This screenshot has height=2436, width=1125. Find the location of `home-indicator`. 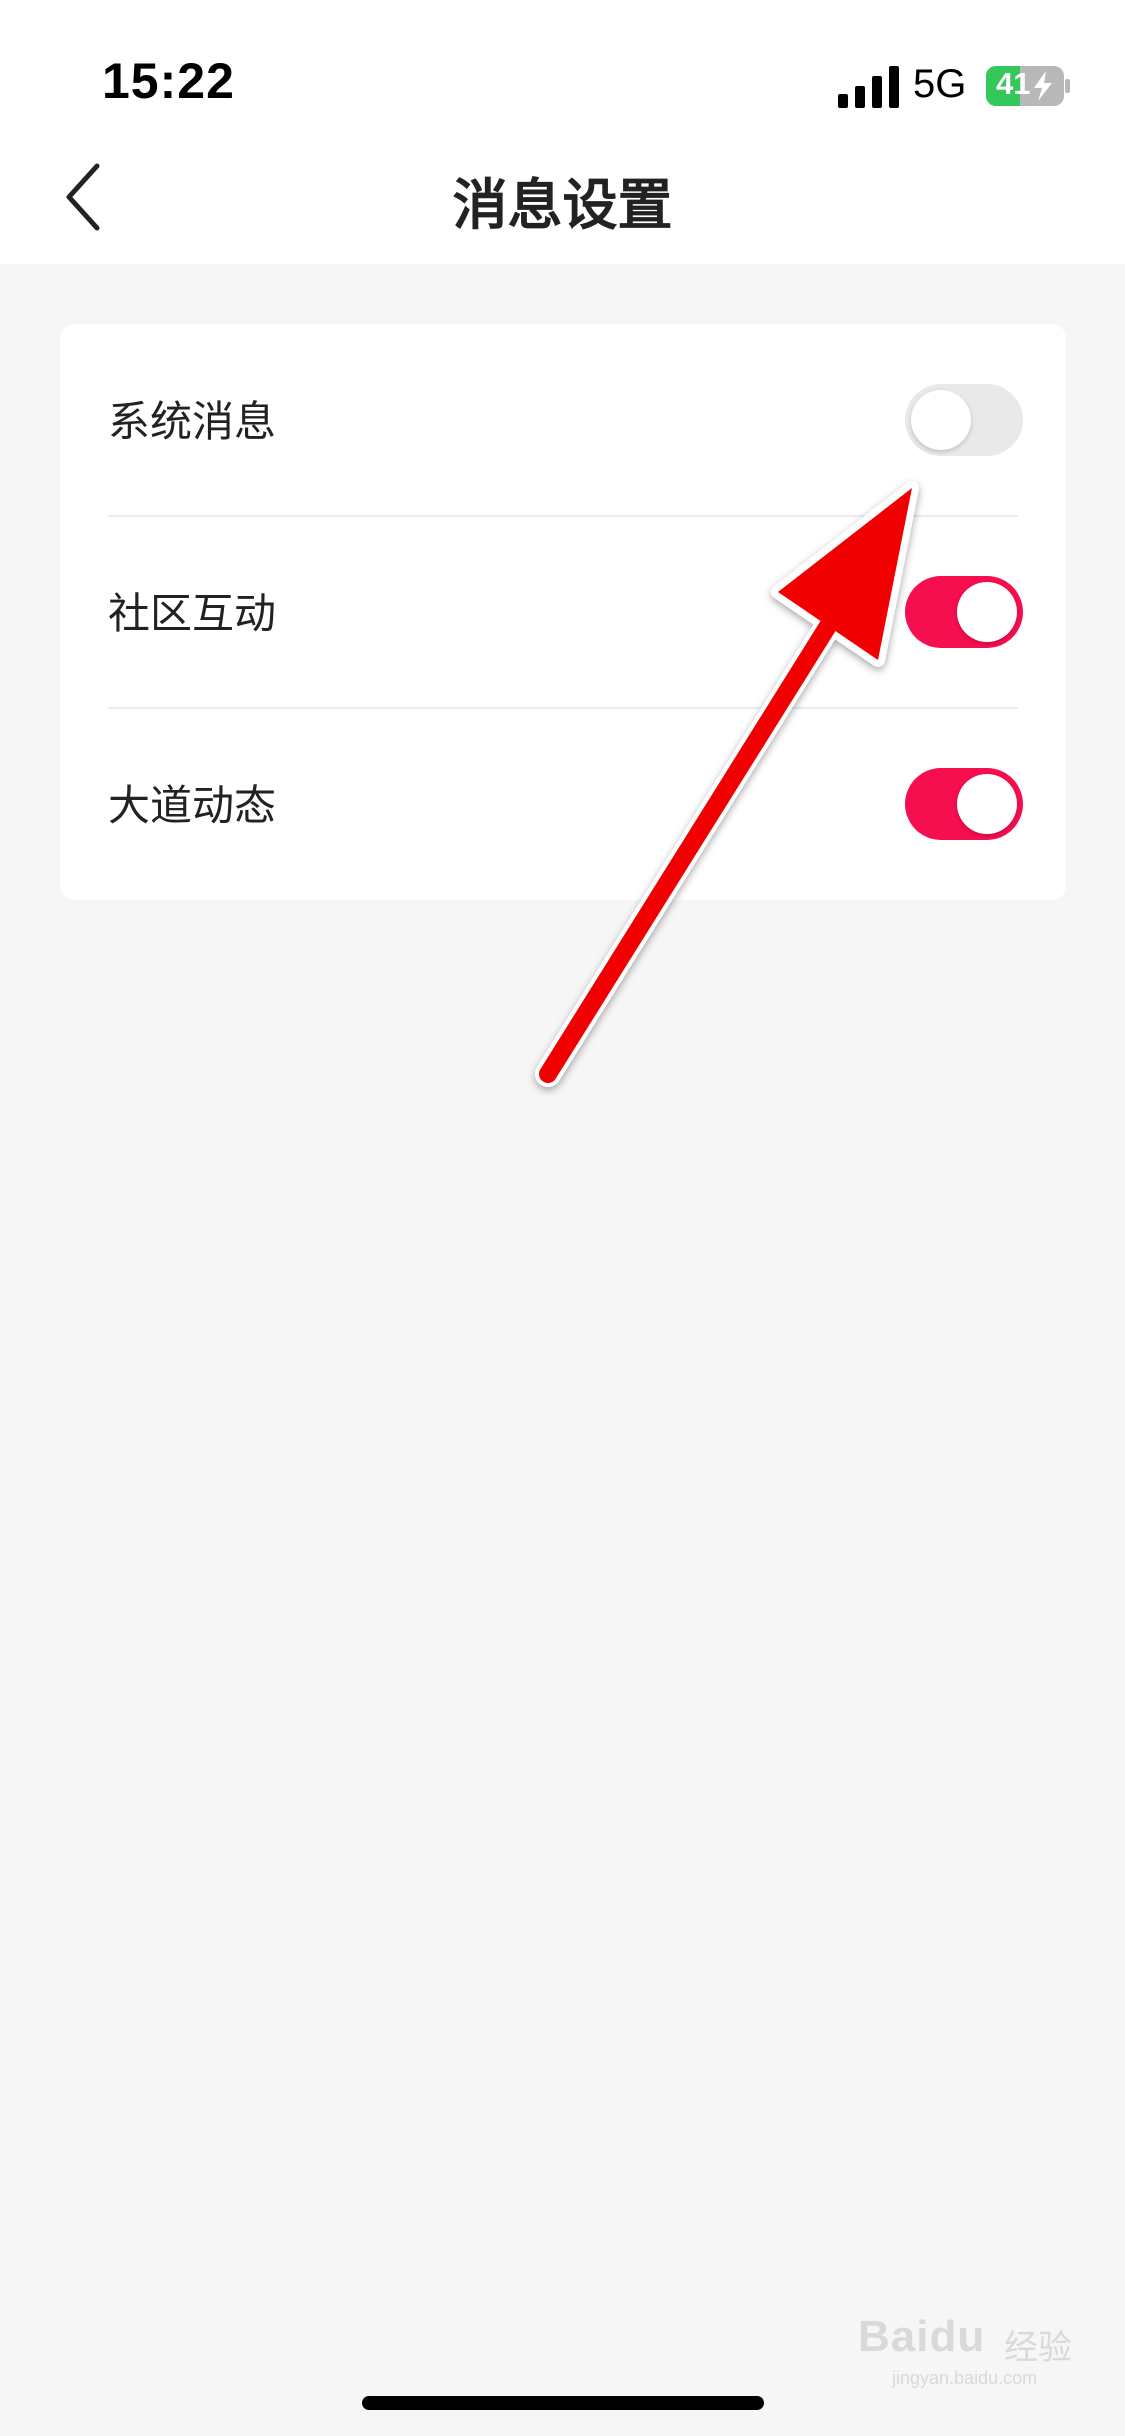

home-indicator is located at coordinates (563, 2403).